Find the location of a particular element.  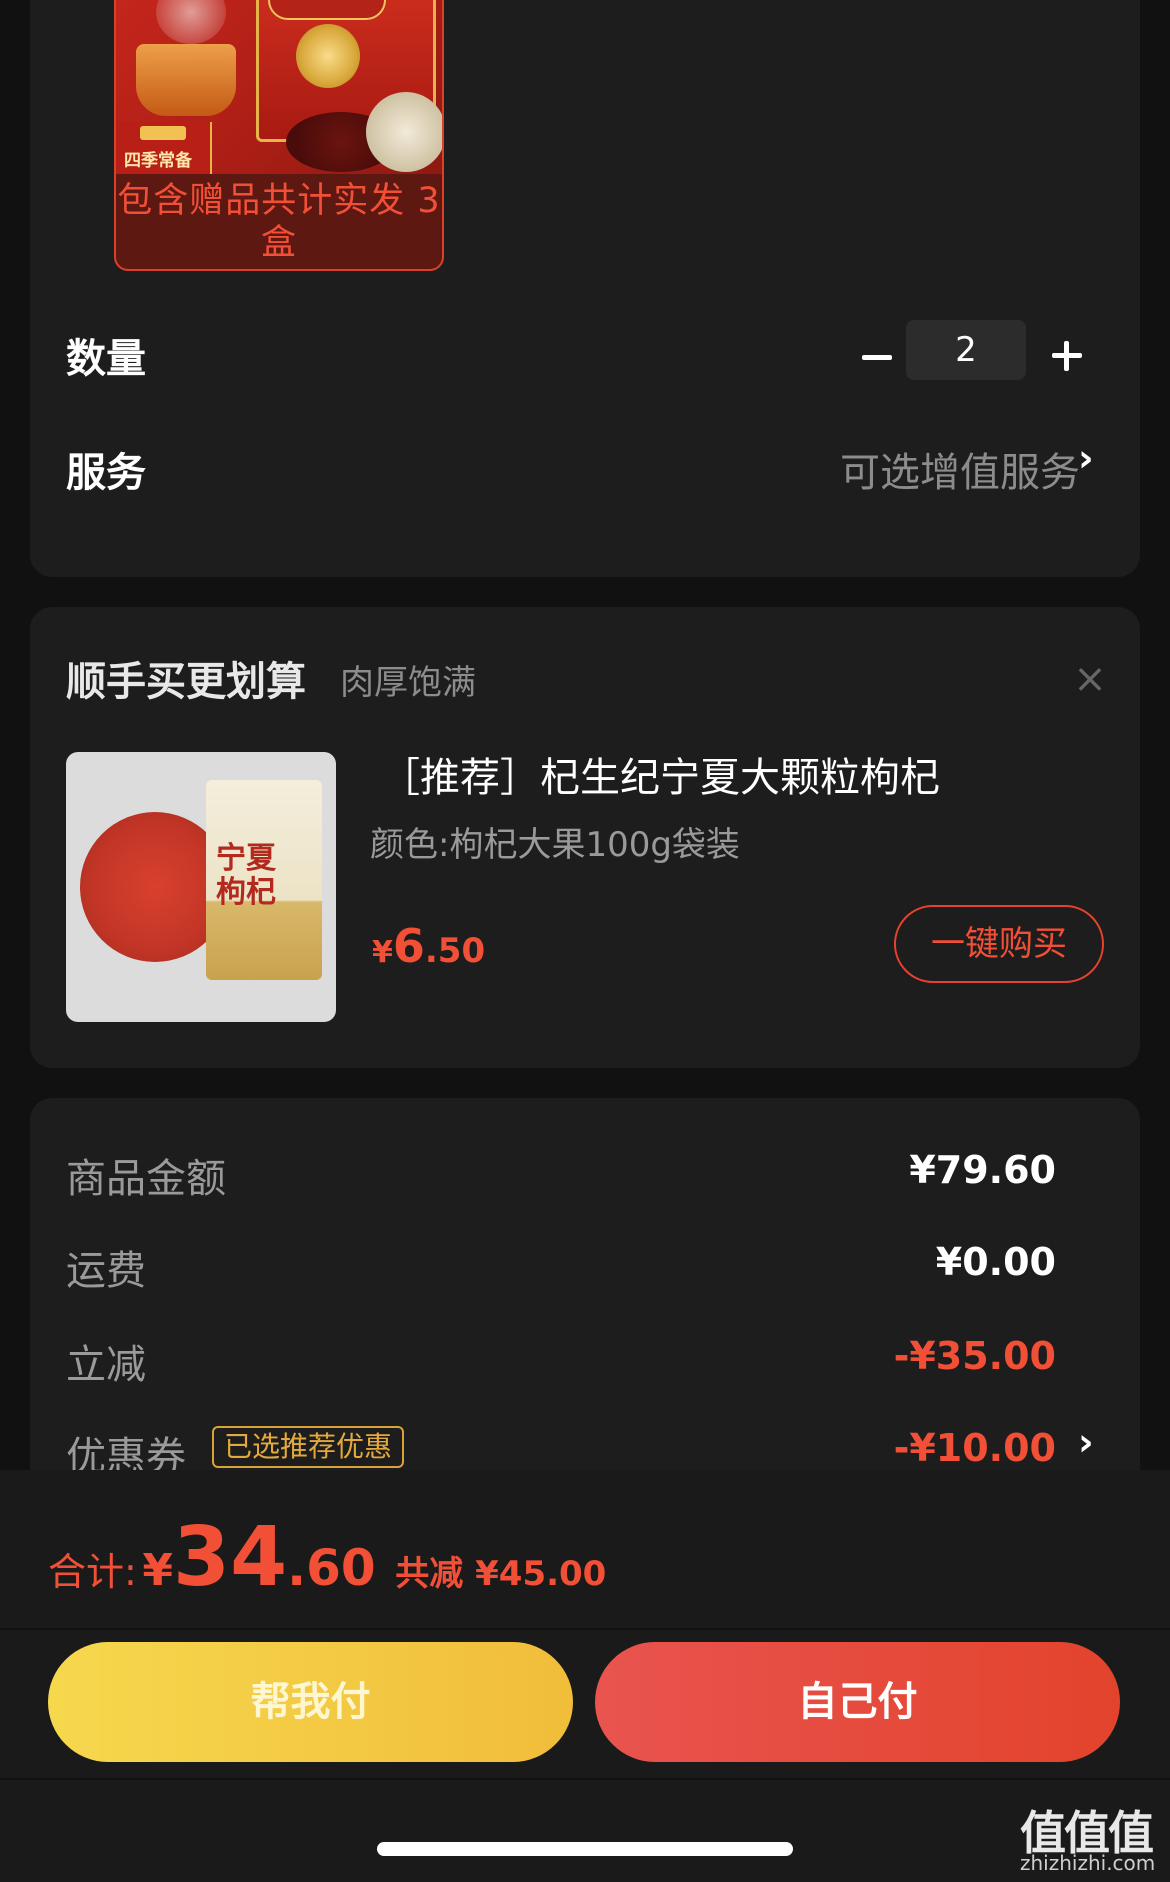

subtotal-label: 商品金额 is located at coordinates (146, 1179).